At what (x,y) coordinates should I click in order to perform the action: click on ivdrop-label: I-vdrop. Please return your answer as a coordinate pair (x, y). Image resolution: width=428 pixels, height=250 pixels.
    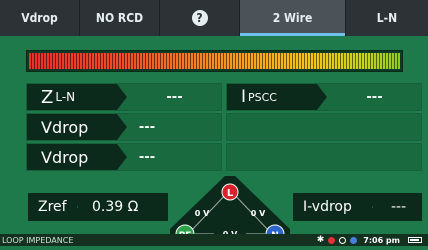
    Looking at the image, I should click on (333, 207).